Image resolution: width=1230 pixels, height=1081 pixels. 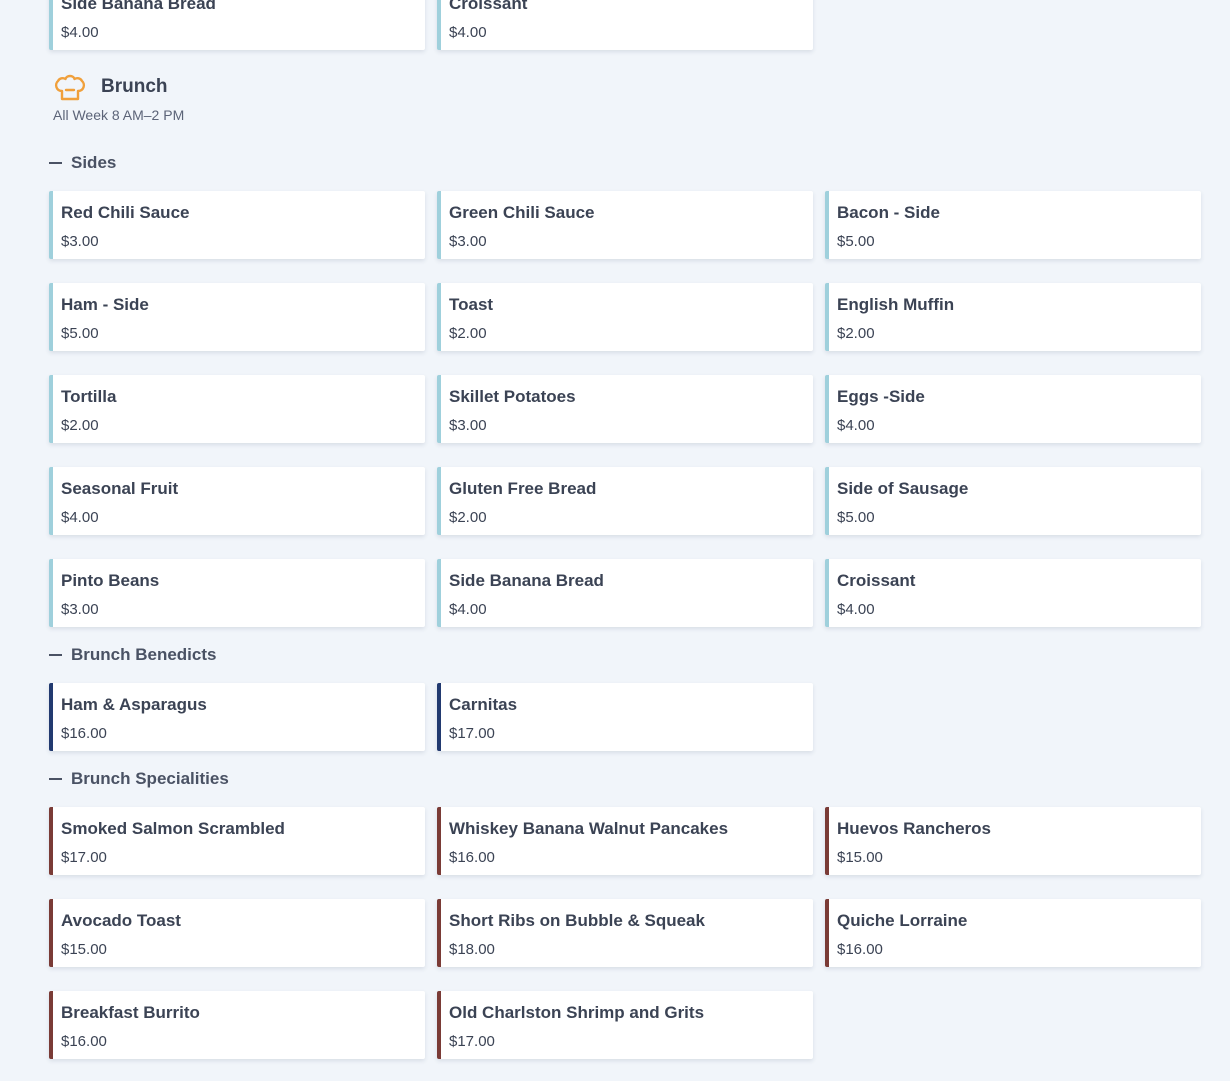 What do you see at coordinates (1013, 409) in the screenshot?
I see `menu-item-card: Eggs -Side $4.00` at bounding box center [1013, 409].